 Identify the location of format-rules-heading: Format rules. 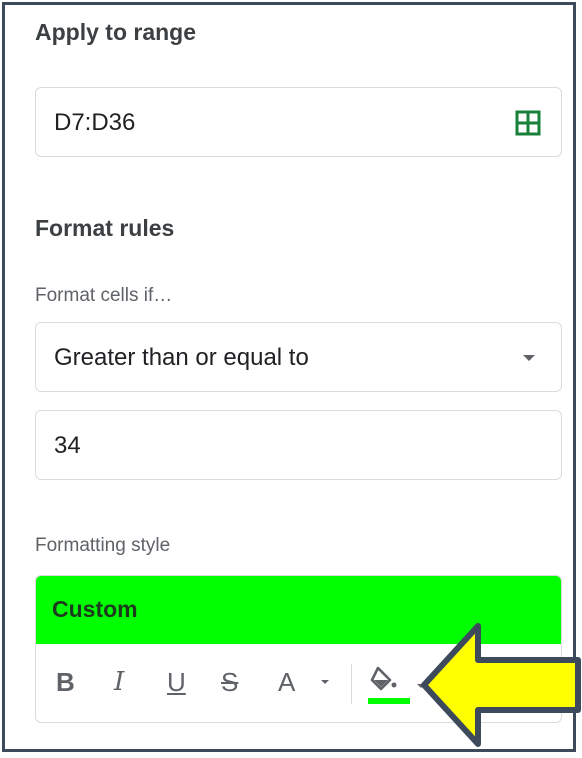
(105, 228).